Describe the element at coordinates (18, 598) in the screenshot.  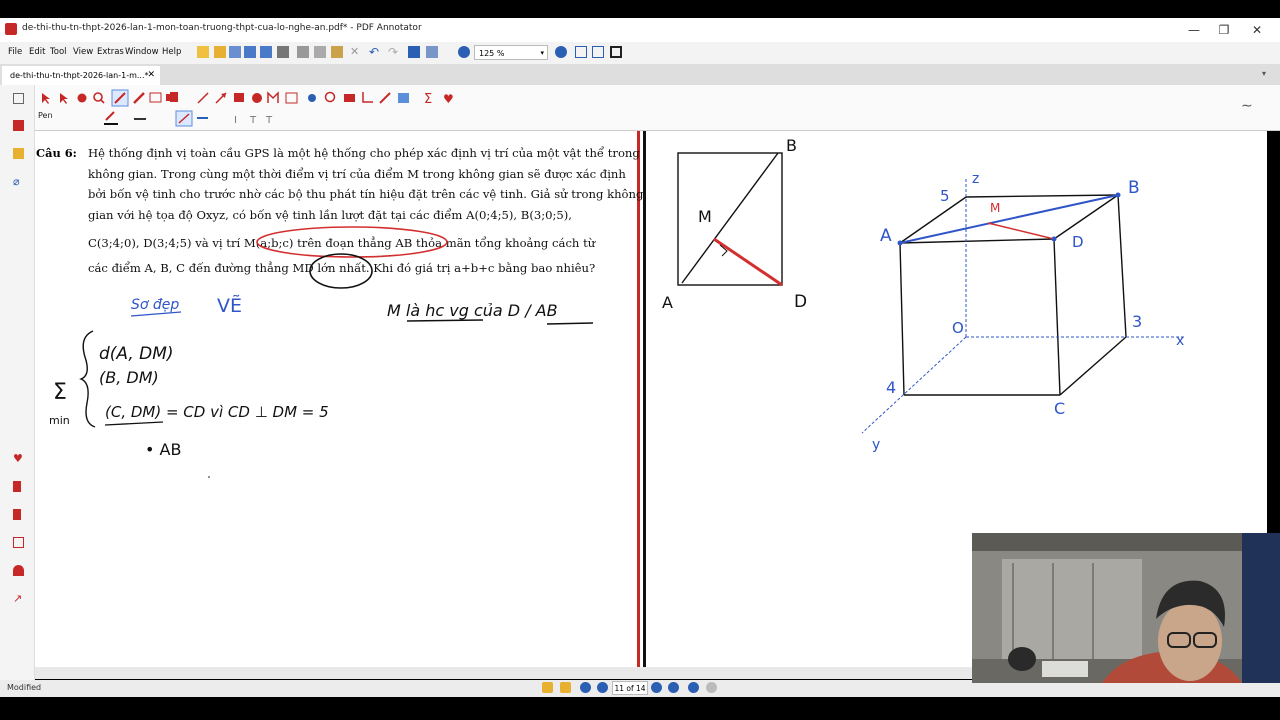
I see `arrow-favorite-icon: ↗` at that location.